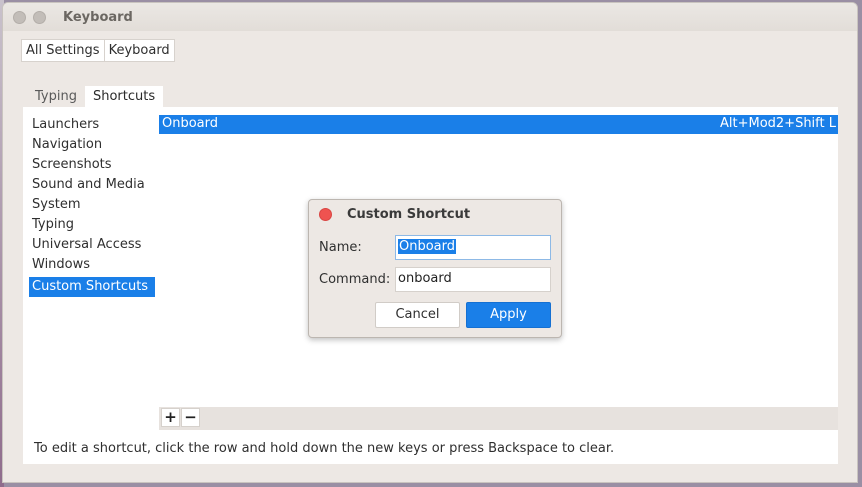 The height and width of the screenshot is (487, 862). I want to click on category-windows: Windows, so click(92, 265).